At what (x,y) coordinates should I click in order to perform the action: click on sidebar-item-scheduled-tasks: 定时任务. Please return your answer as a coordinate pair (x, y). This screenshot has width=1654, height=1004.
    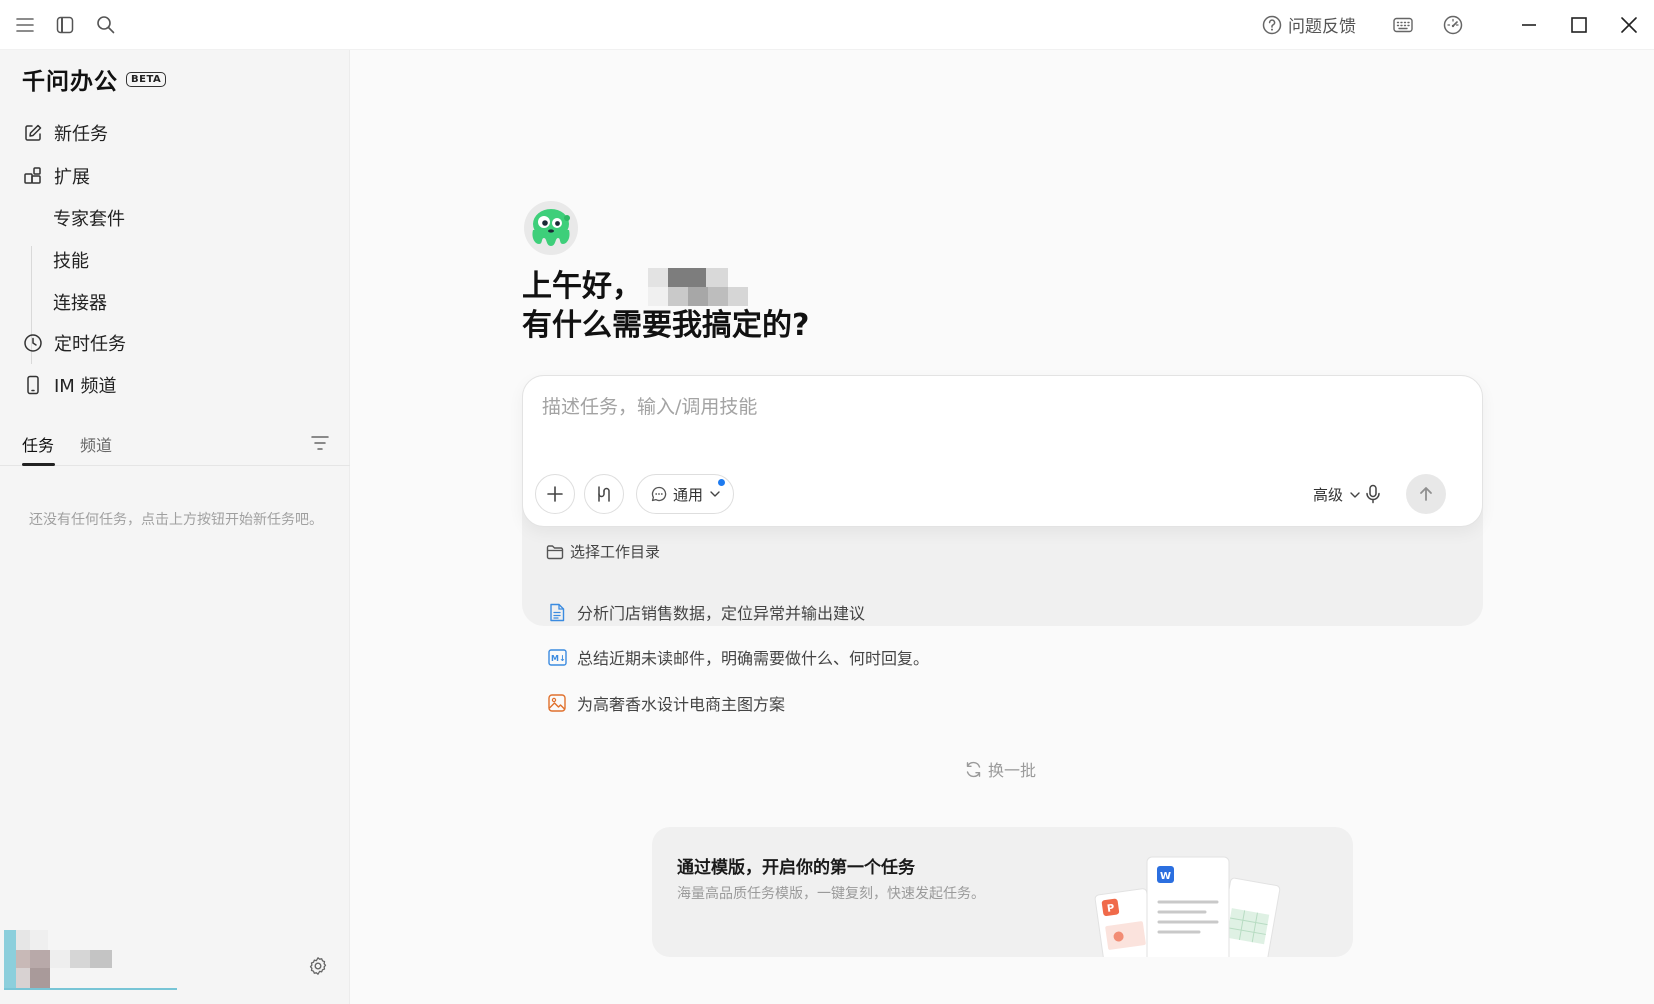
    Looking at the image, I should click on (74, 343).